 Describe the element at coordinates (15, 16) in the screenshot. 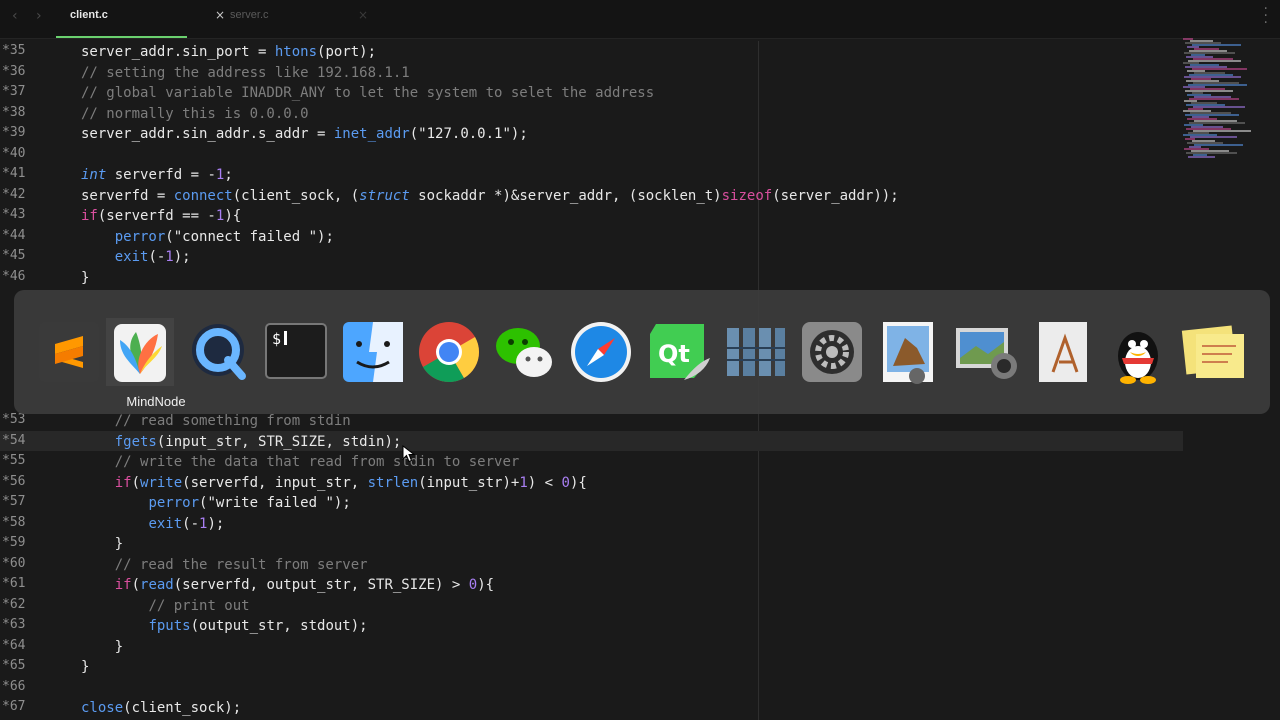

I see `back-arrow-icon: ‹` at that location.